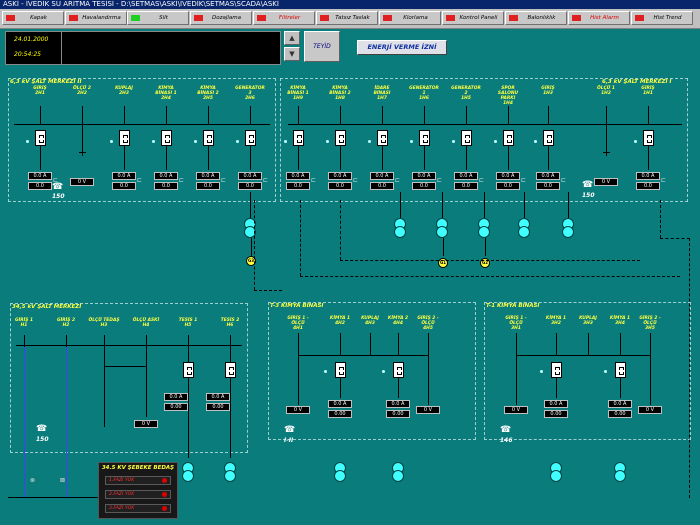  I want to click on tab-2: Silt, so click(158, 18).